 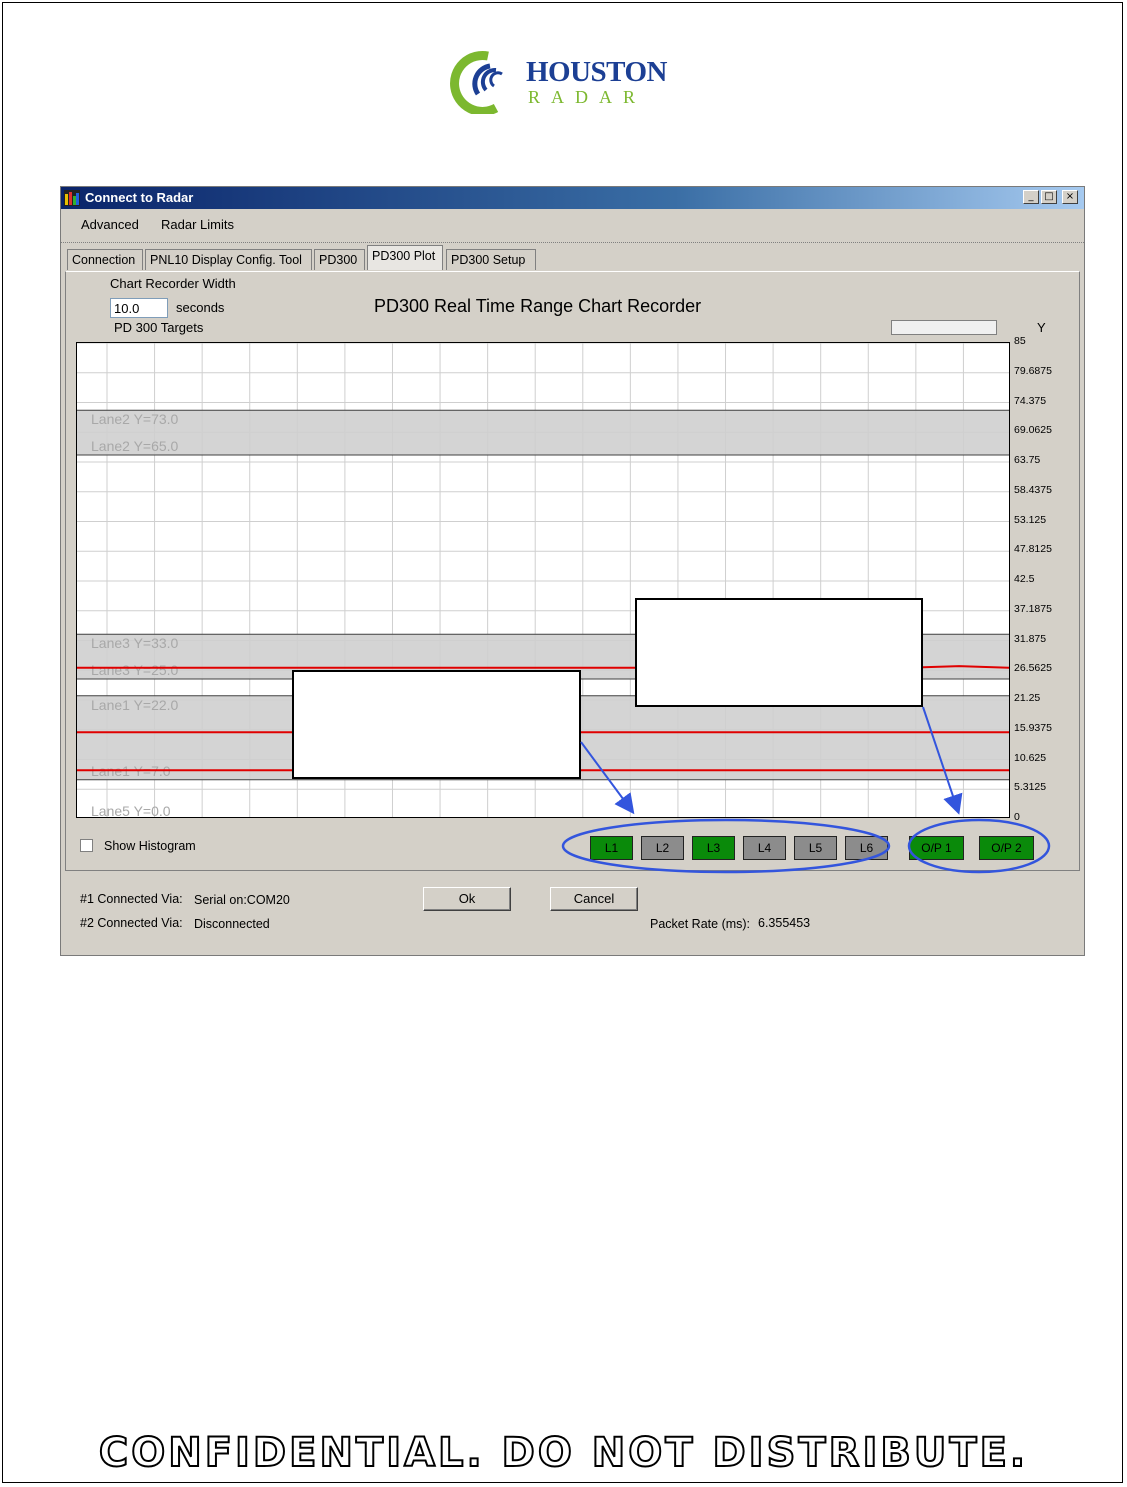 What do you see at coordinates (139, 308) in the screenshot?
I see `chart-width-input` at bounding box center [139, 308].